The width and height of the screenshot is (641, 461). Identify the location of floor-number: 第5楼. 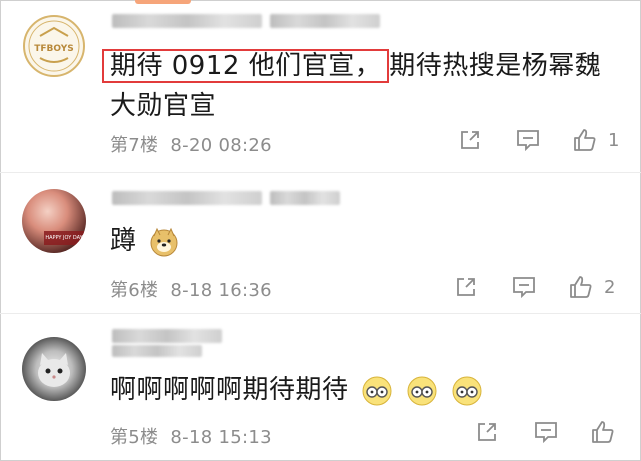
(134, 437).